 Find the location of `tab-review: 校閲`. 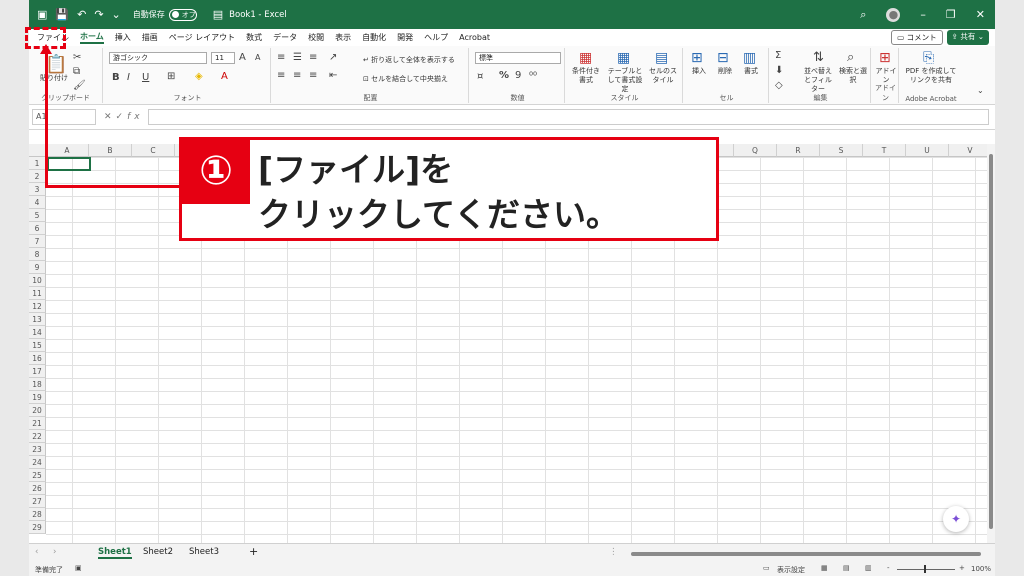

tab-review: 校閲 is located at coordinates (316, 37).